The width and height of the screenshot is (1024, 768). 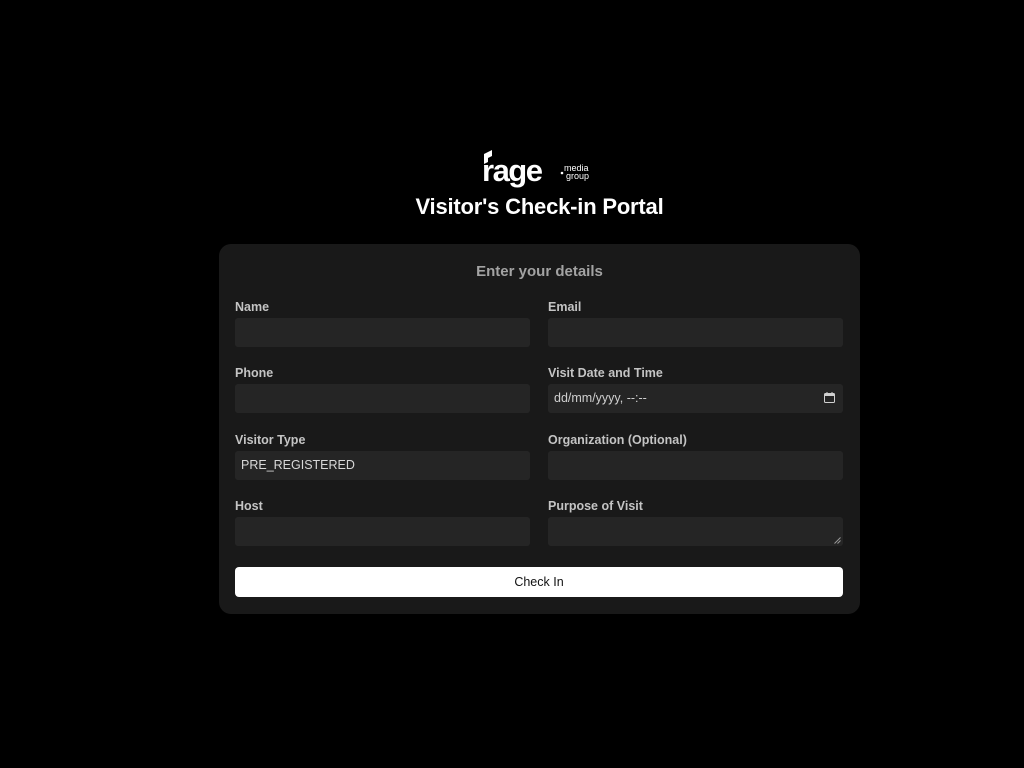 What do you see at coordinates (577, 176) in the screenshot?
I see `logo-sub-group: group` at bounding box center [577, 176].